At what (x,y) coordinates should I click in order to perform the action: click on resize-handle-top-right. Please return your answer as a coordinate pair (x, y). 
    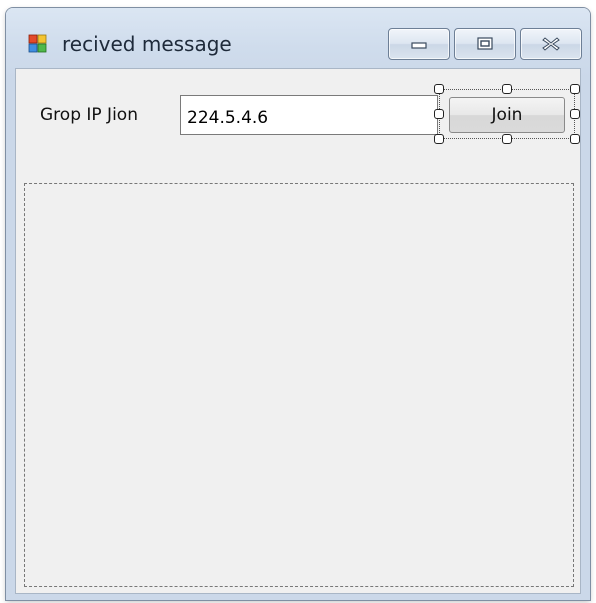
    Looking at the image, I should click on (575, 89).